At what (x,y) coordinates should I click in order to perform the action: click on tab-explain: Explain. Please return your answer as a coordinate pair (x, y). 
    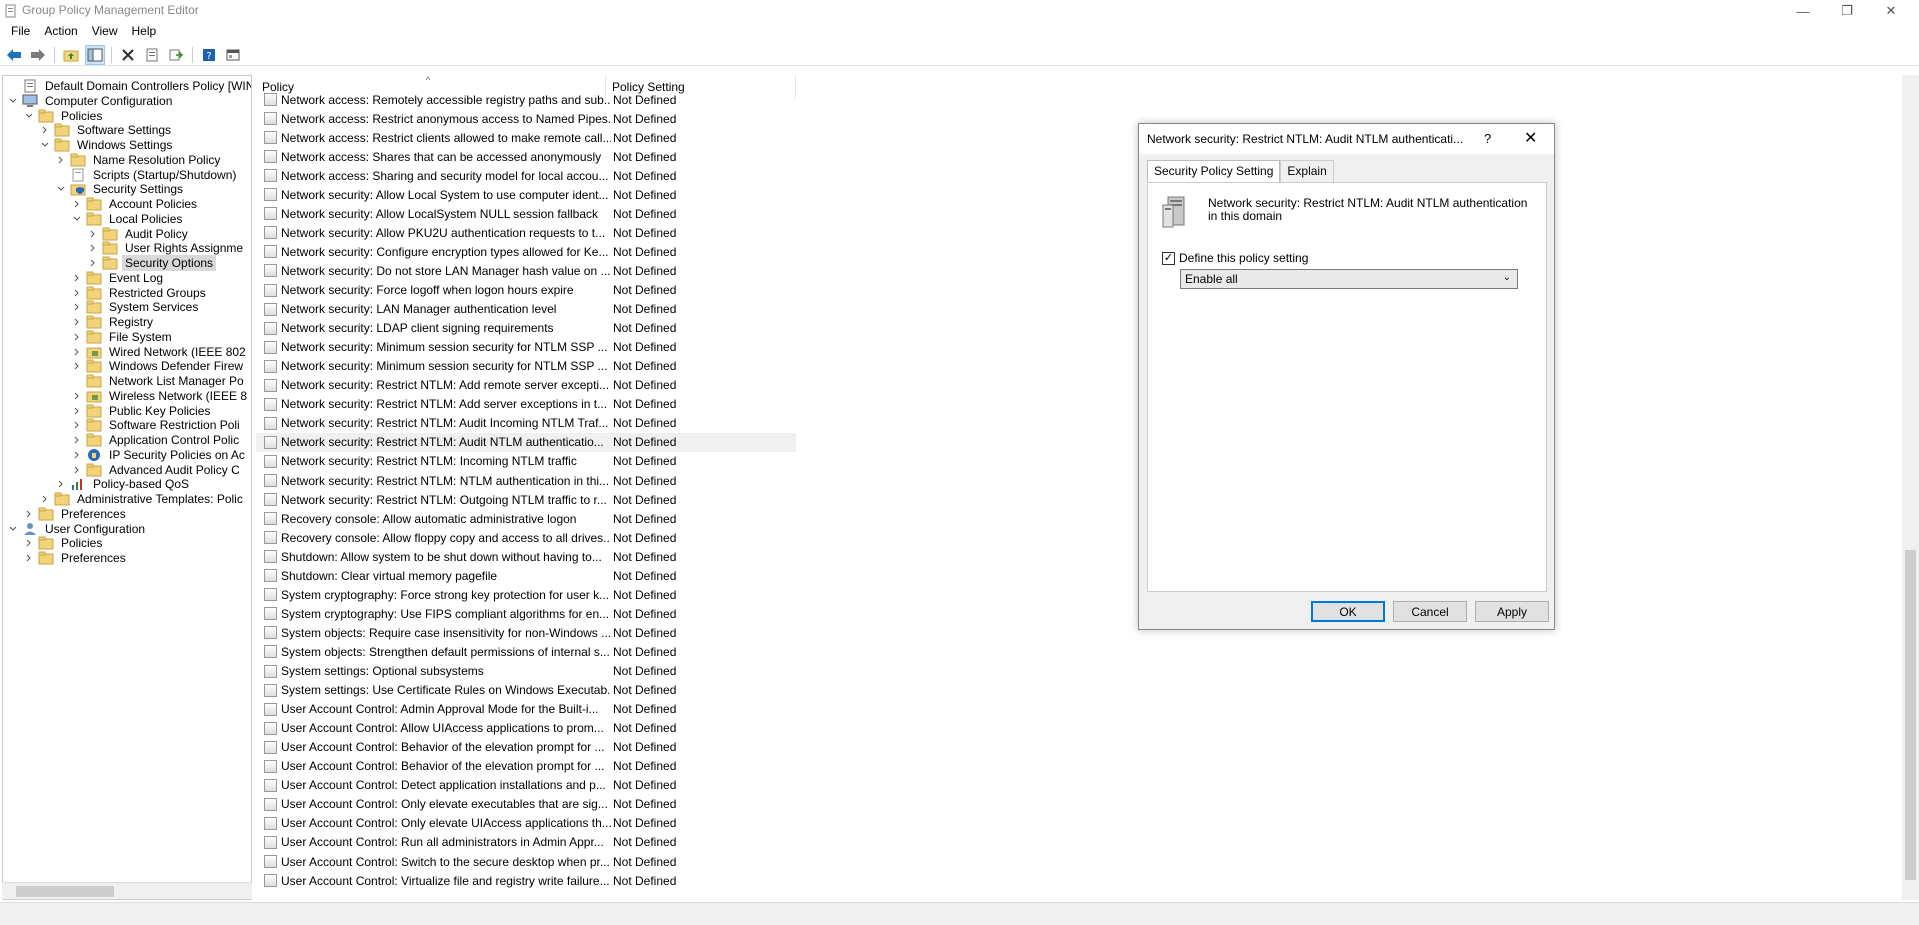
    Looking at the image, I should click on (1307, 171).